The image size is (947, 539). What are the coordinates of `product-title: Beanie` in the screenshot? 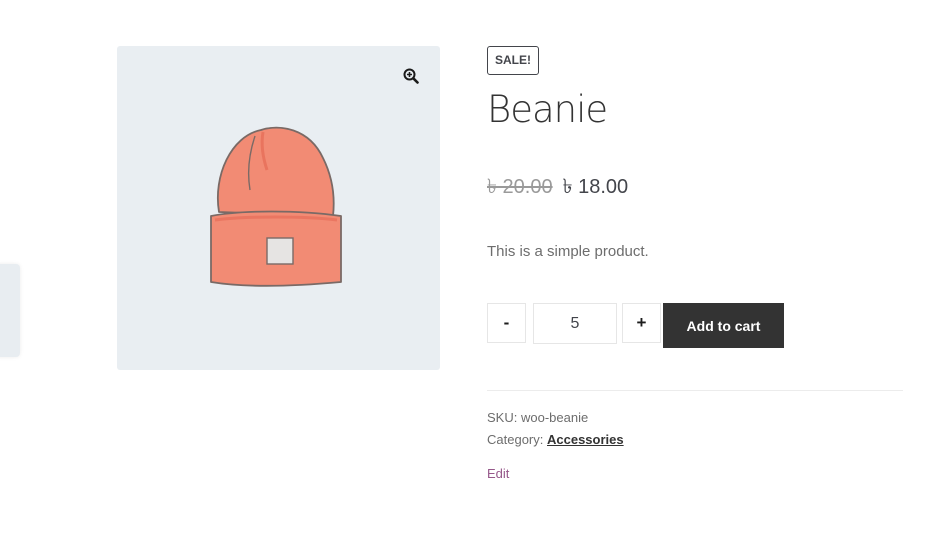 It's located at (547, 109).